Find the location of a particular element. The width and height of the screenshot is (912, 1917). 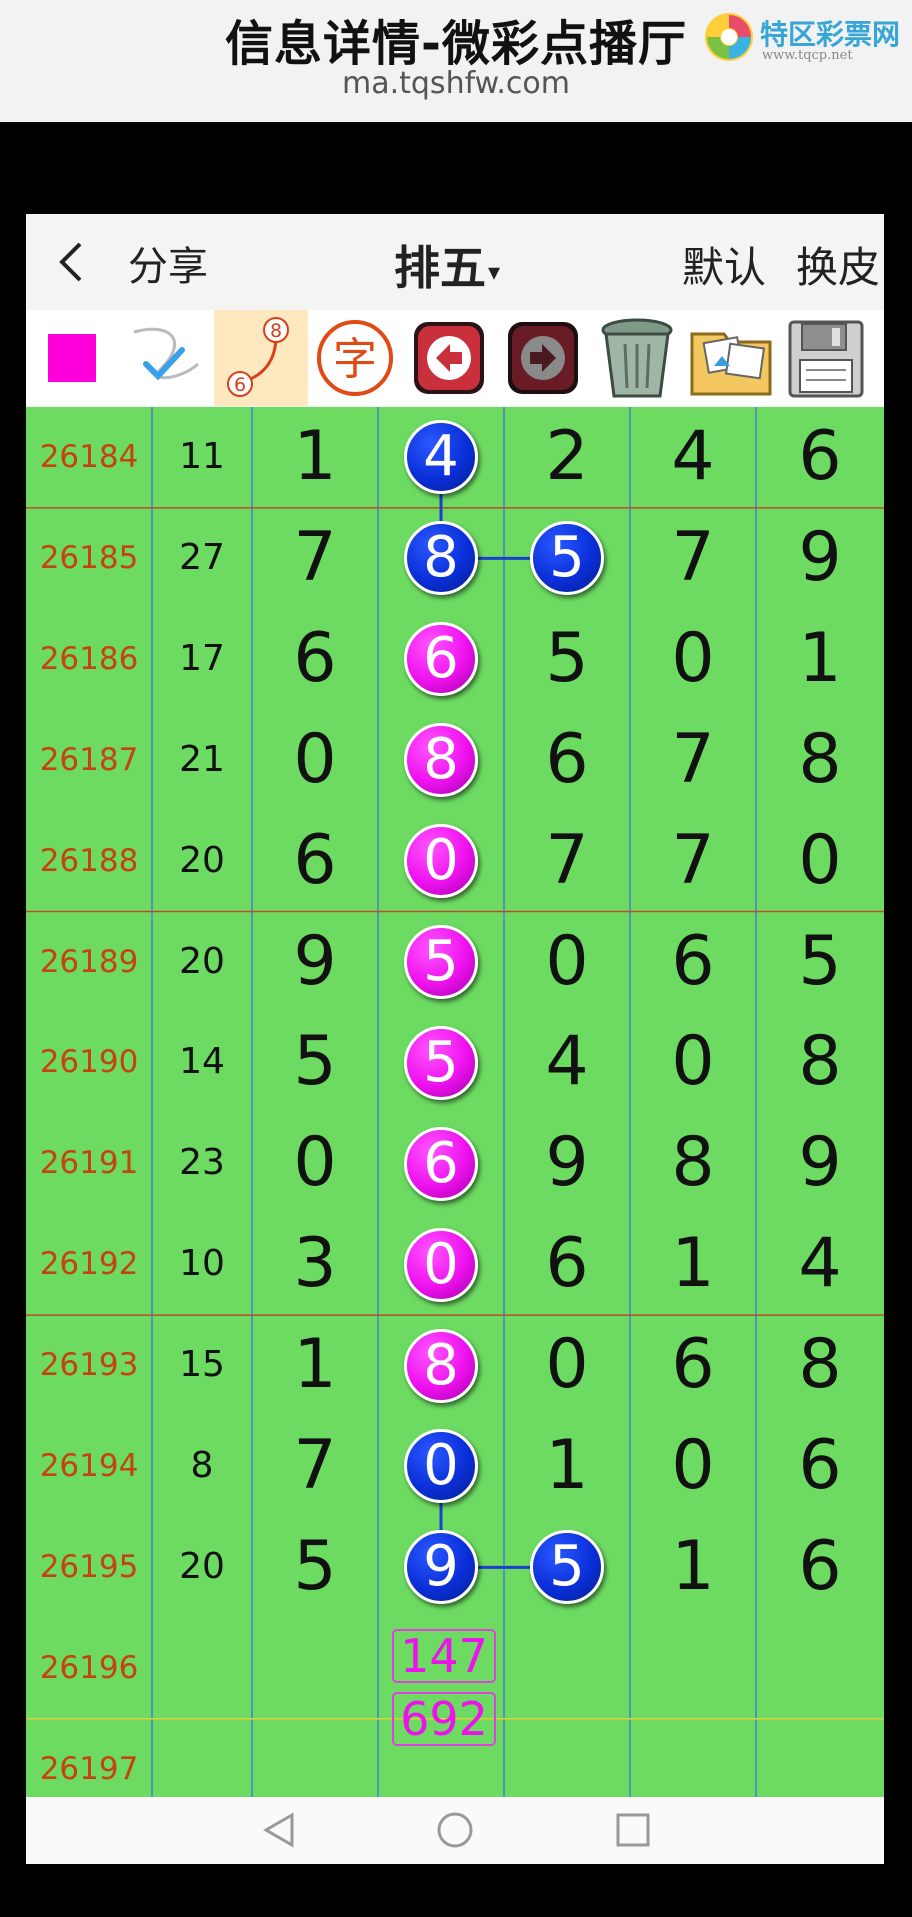

clear-trash-button is located at coordinates (637, 358).